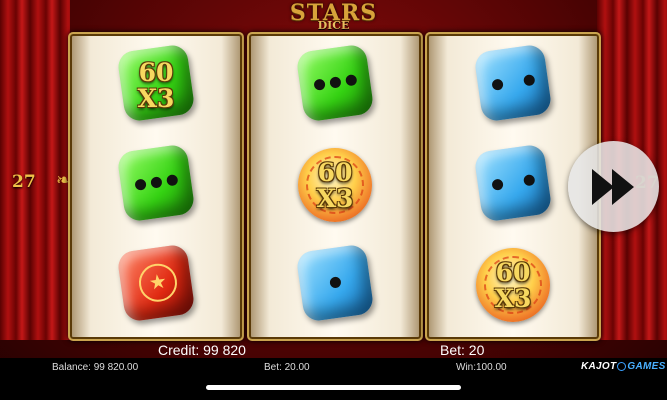  Describe the element at coordinates (646, 366) in the screenshot. I see `provider-suffix: GAMES` at that location.